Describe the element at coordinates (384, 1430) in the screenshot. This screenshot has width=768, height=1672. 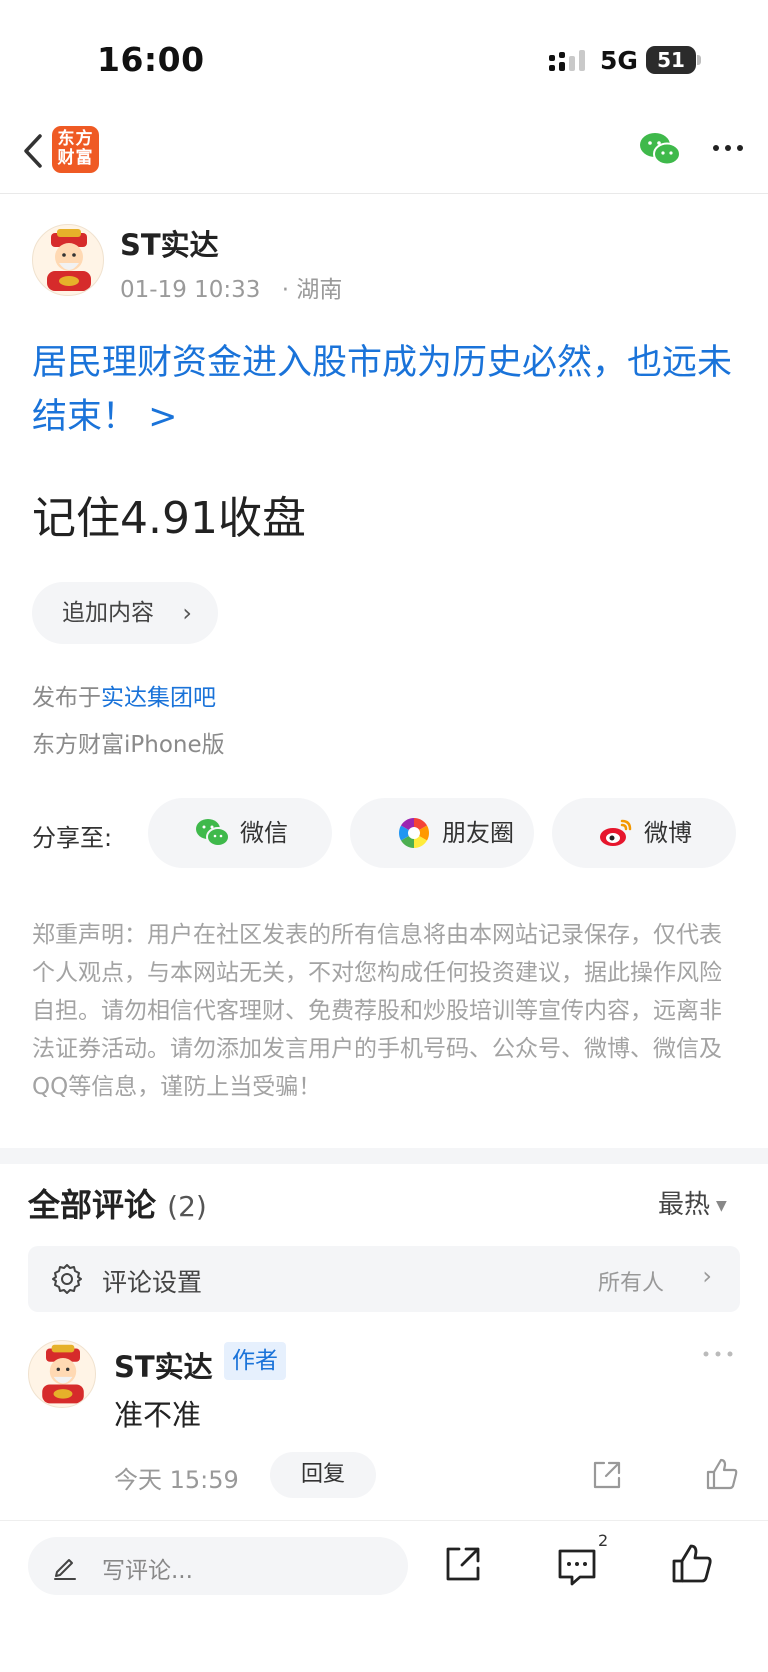
I see `comment-item: ST实达 作者 准不准 今天 15:59 回复` at that location.